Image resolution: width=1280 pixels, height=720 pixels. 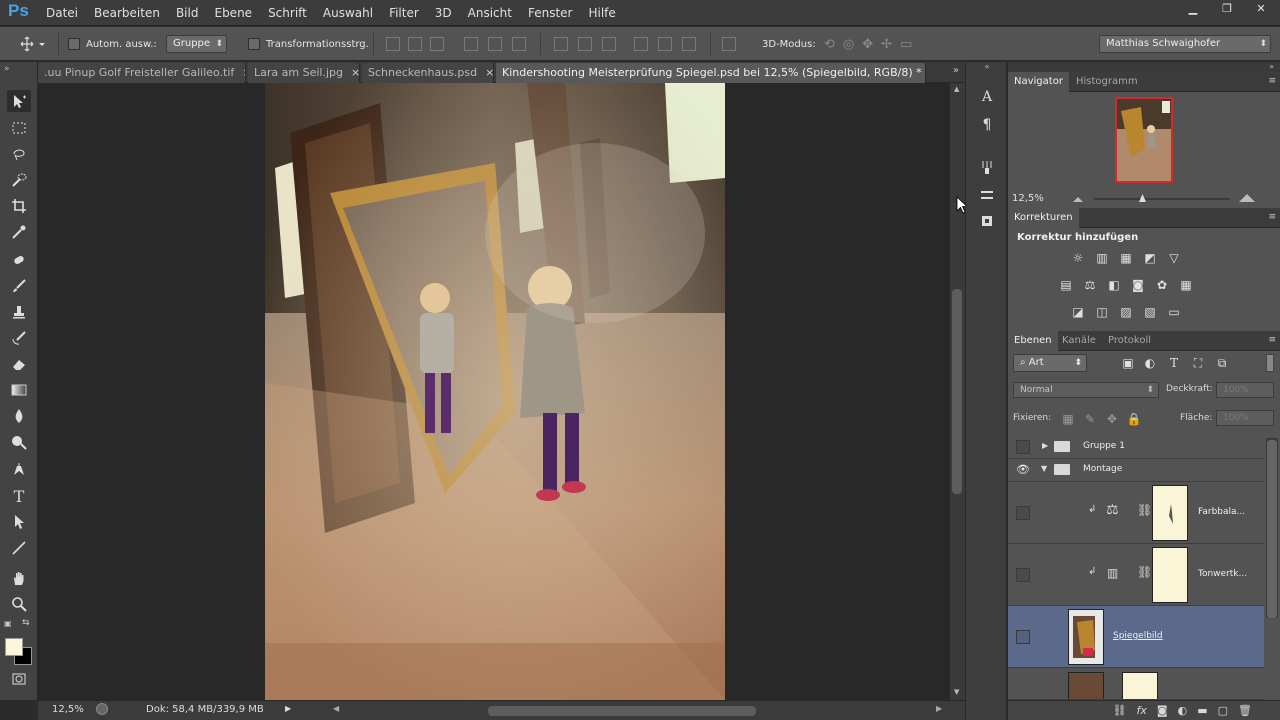 What do you see at coordinates (19, 470) in the screenshot?
I see `pen-tool-icon` at bounding box center [19, 470].